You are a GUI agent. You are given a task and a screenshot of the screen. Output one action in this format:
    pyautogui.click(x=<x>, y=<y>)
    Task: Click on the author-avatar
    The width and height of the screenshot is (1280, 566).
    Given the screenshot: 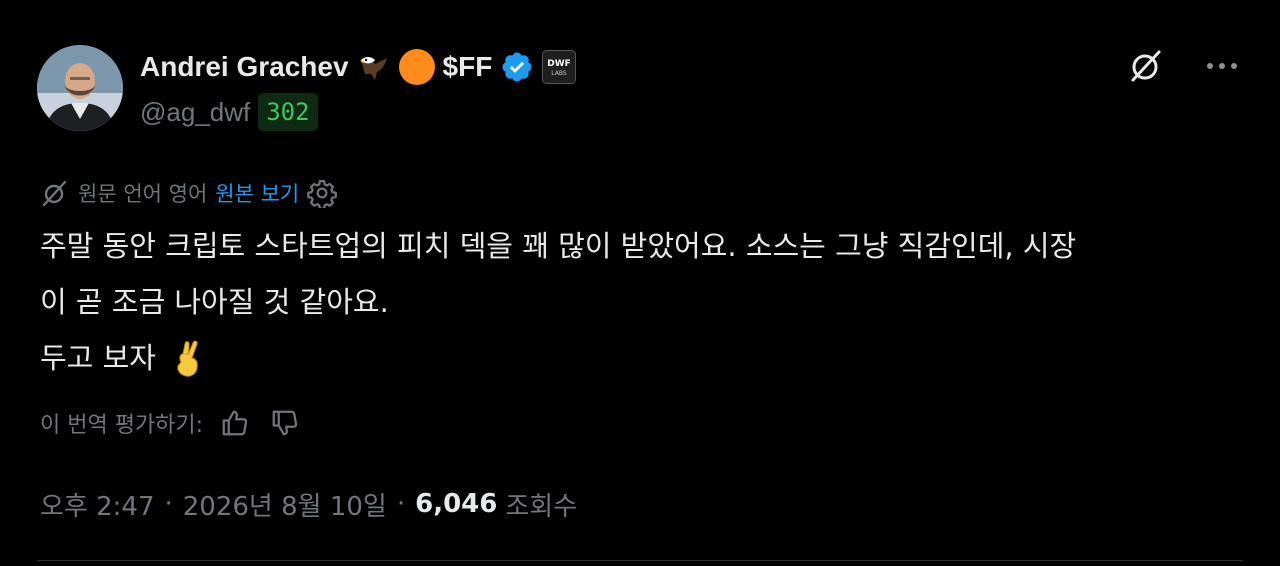 What is the action you would take?
    pyautogui.click(x=80, y=88)
    